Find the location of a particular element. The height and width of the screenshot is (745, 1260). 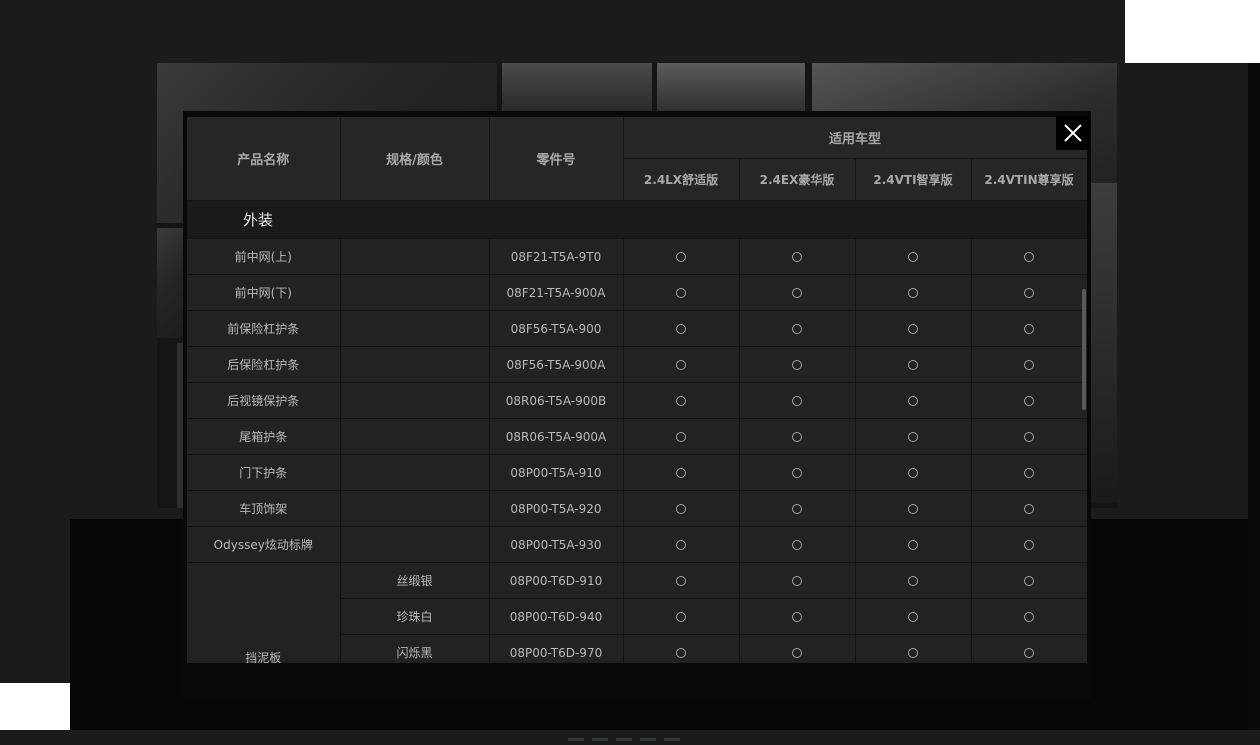

part-number-cell: 08F21-T5A-9T0 is located at coordinates (556, 256).